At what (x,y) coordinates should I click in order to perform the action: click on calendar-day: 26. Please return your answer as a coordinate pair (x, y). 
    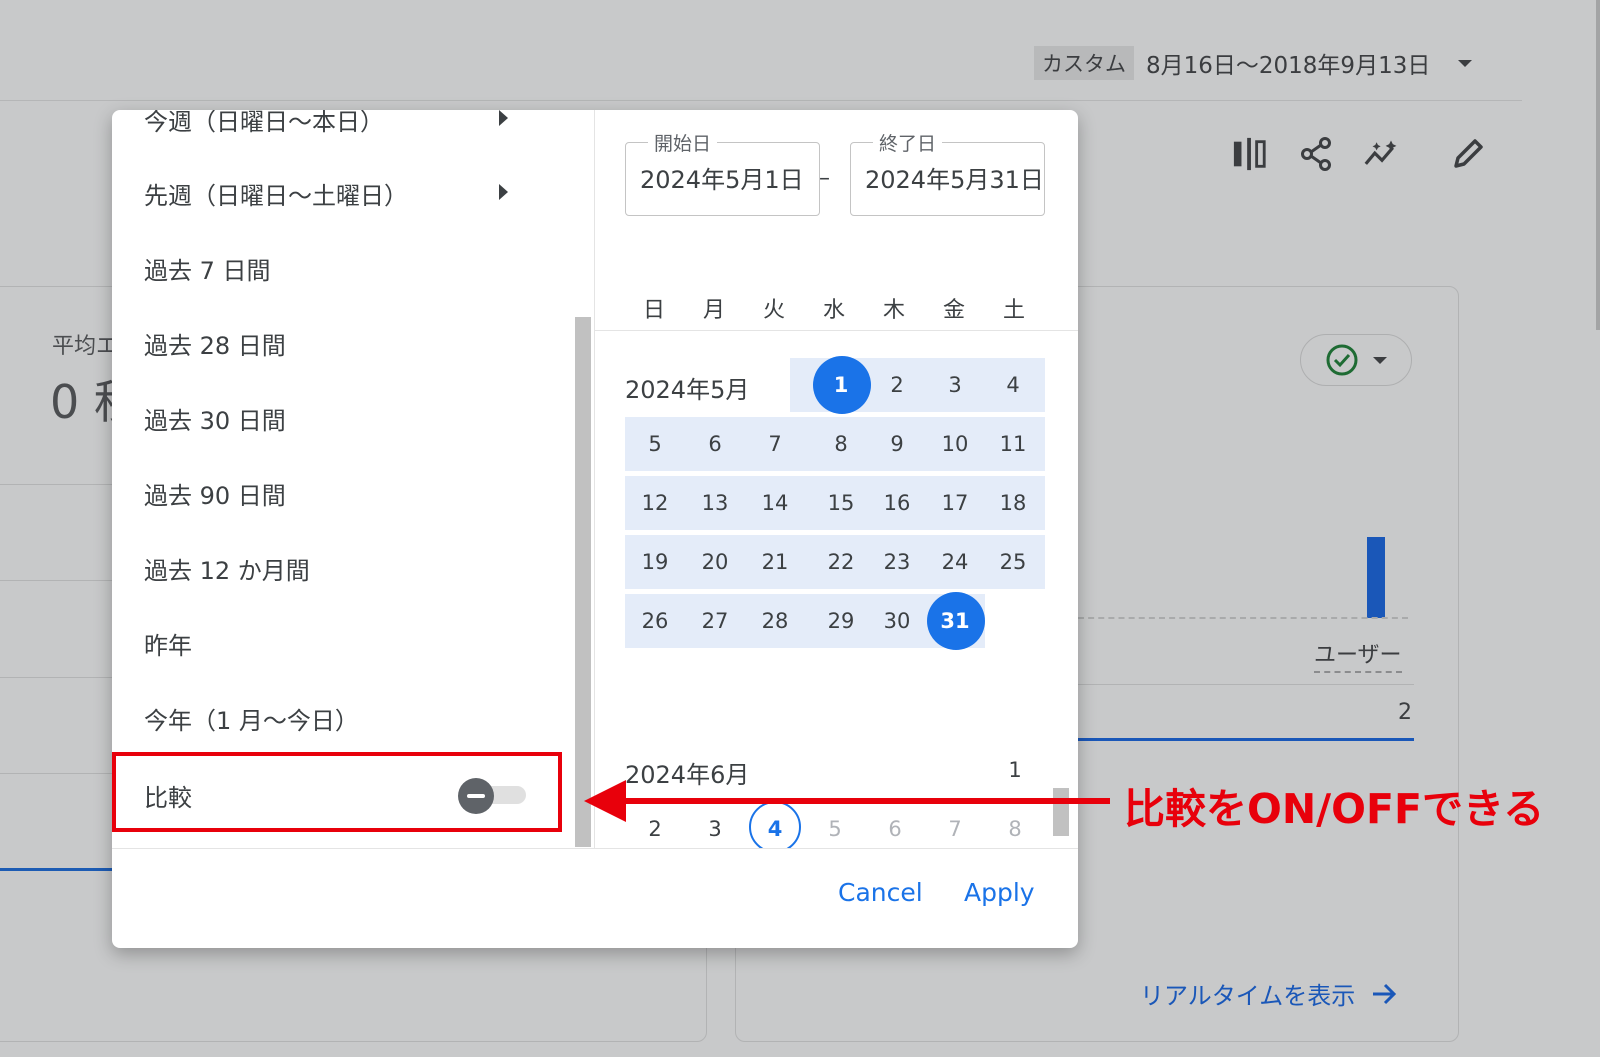
    Looking at the image, I should click on (655, 621).